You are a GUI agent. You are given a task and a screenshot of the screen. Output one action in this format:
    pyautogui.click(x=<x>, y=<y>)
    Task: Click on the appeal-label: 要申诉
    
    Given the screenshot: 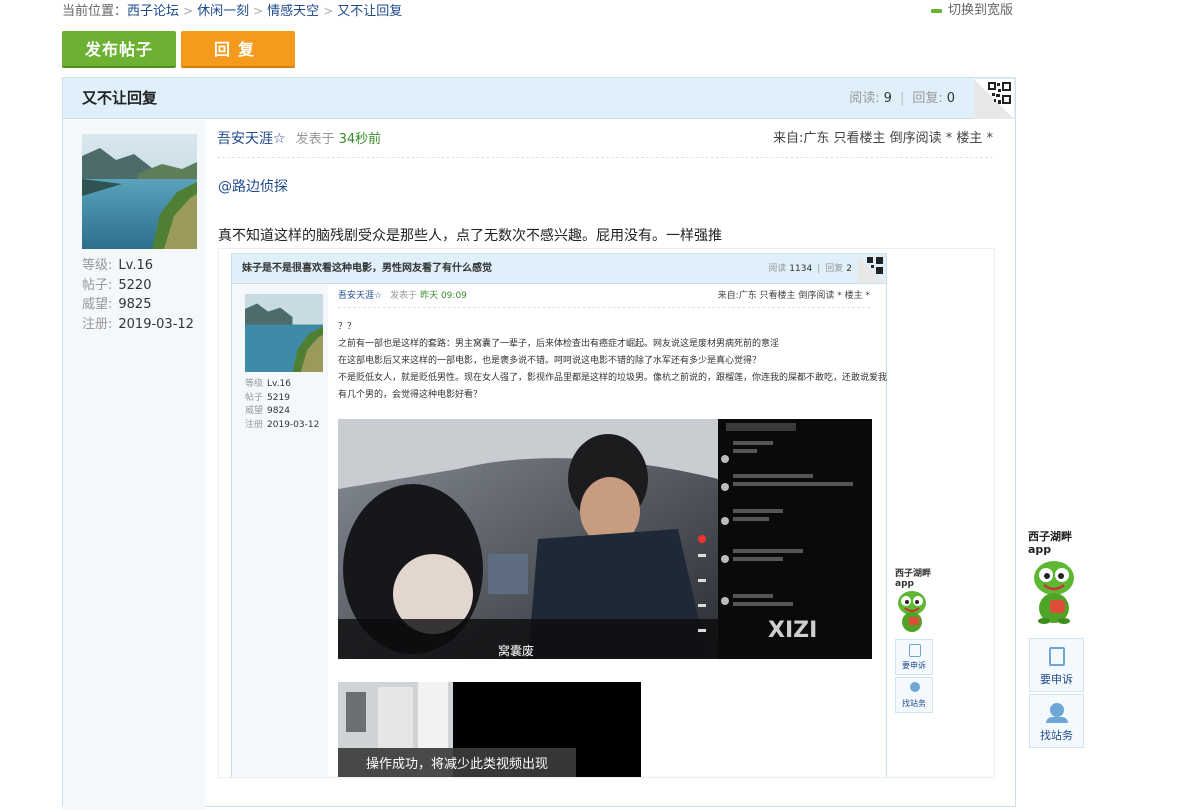 What is the action you would take?
    pyautogui.click(x=1056, y=679)
    